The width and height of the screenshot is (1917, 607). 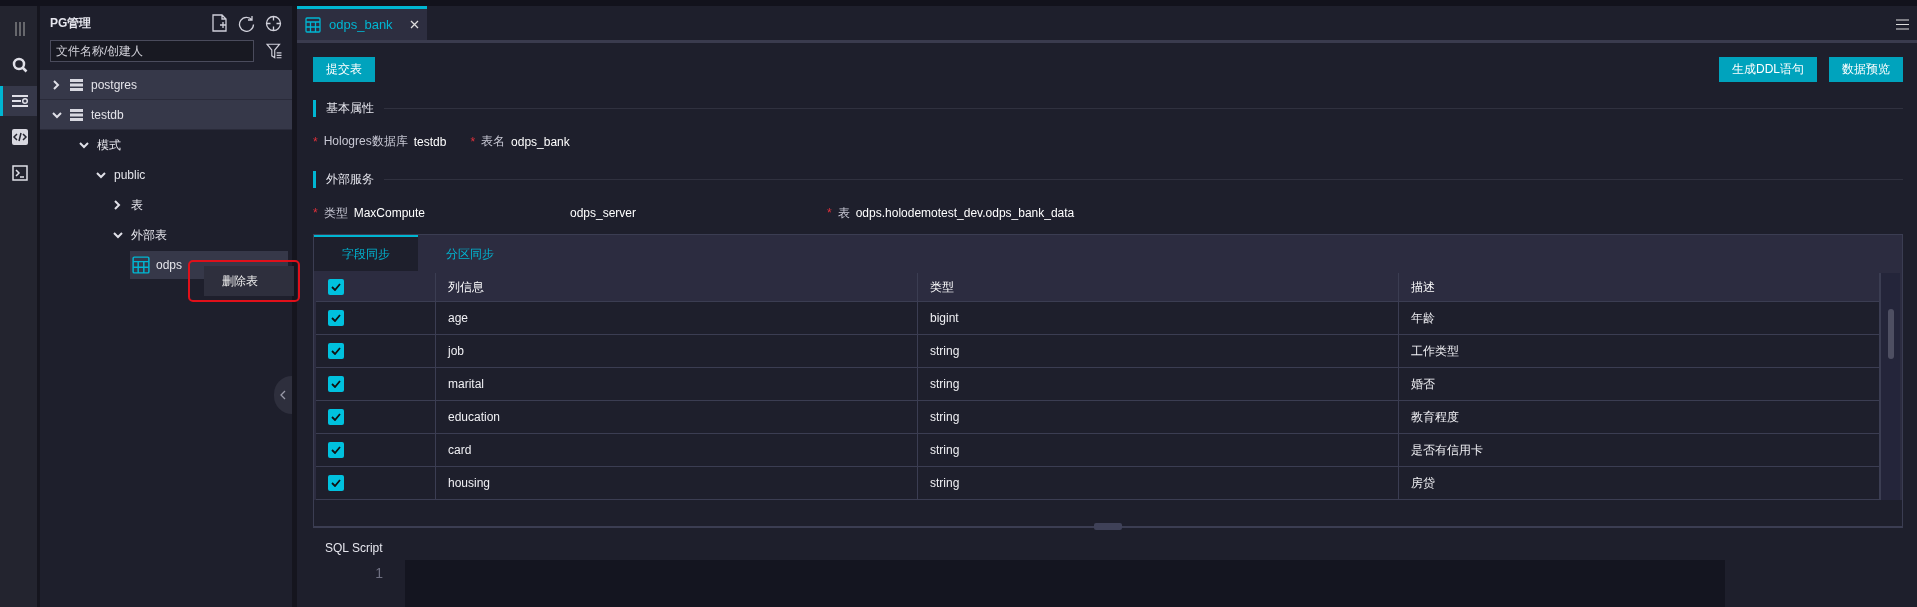 I want to click on table-cell: 房贷, so click(x=1639, y=484).